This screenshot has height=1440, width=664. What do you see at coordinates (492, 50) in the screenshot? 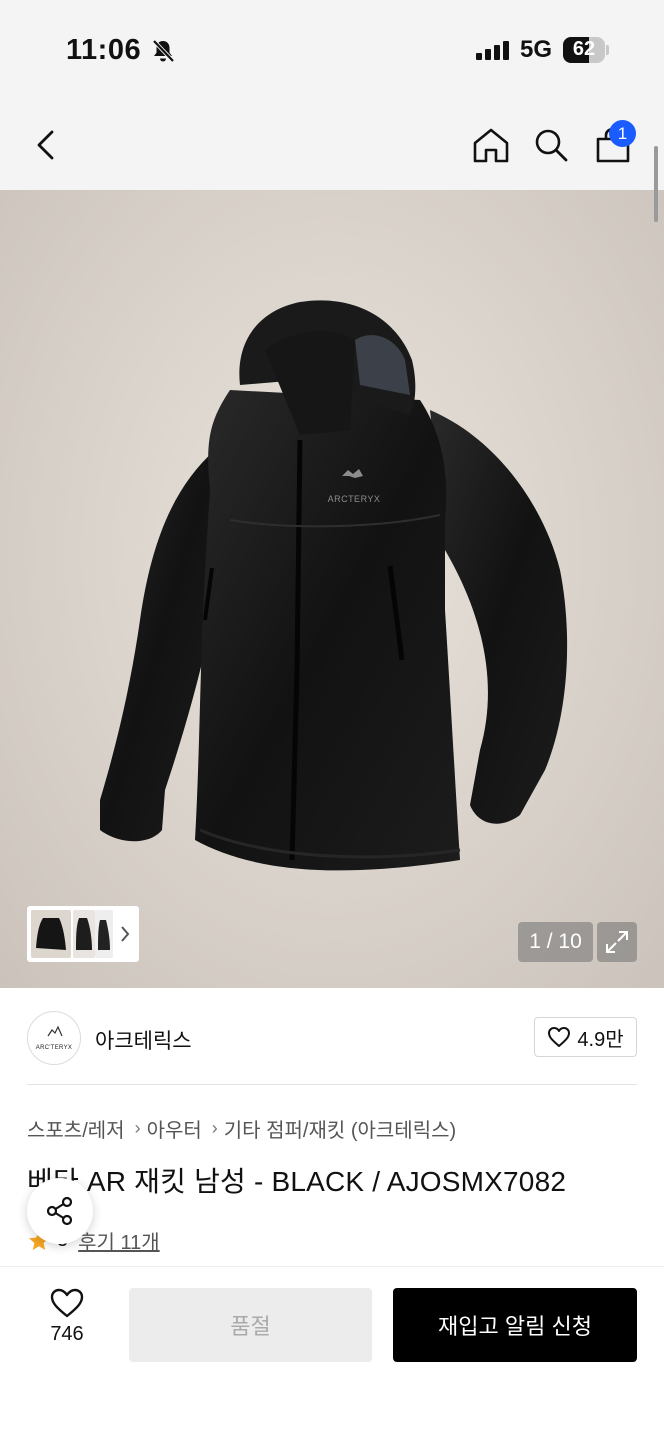
I see `signal-icon` at bounding box center [492, 50].